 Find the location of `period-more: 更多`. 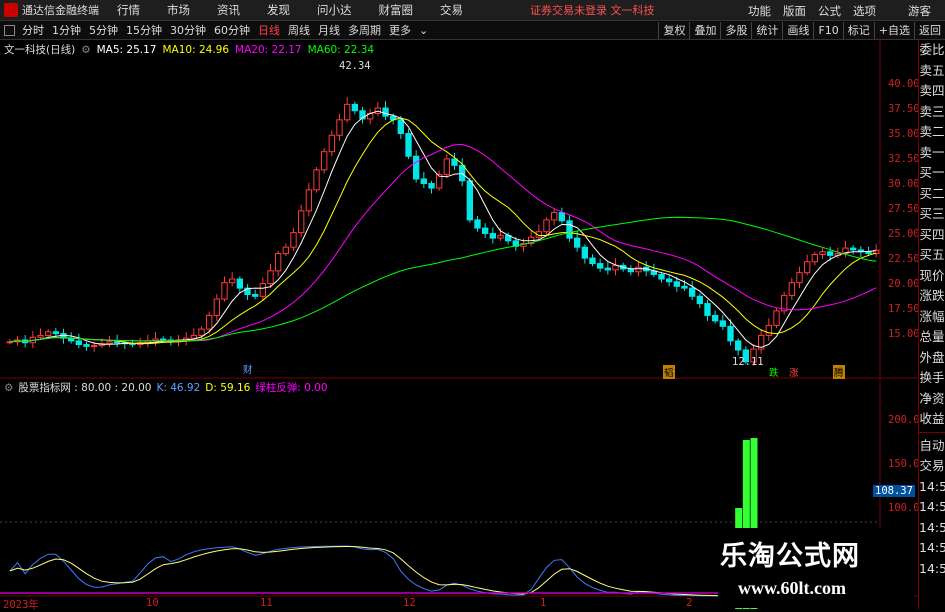

period-more: 更多 is located at coordinates (400, 30).